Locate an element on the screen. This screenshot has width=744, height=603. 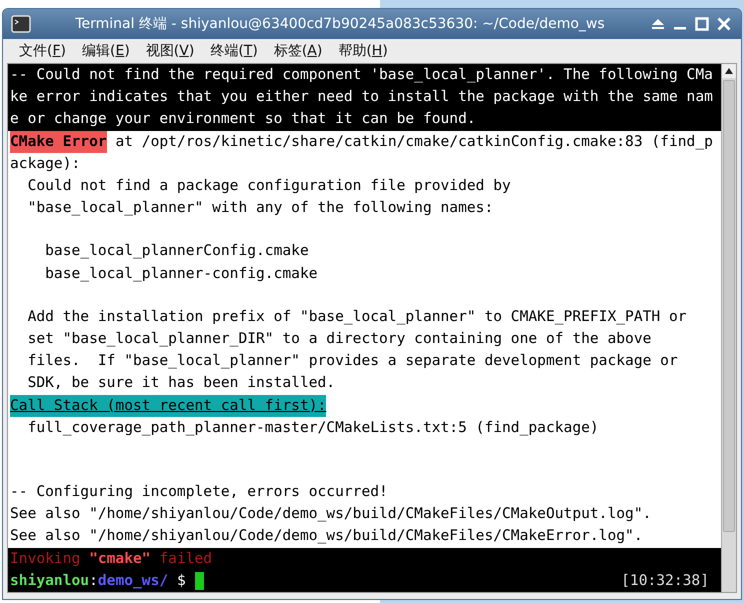
timestamp: [10:32:38] is located at coordinates (665, 580).